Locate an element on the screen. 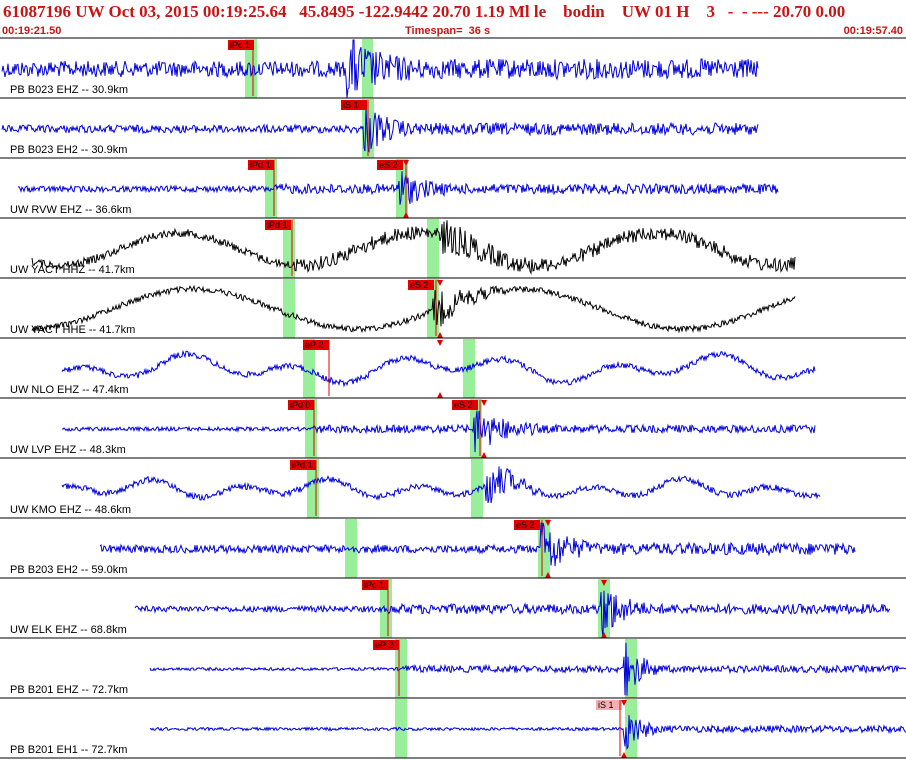 This screenshot has height=760, width=906. amp-marker-bottom is located at coordinates (440, 395).